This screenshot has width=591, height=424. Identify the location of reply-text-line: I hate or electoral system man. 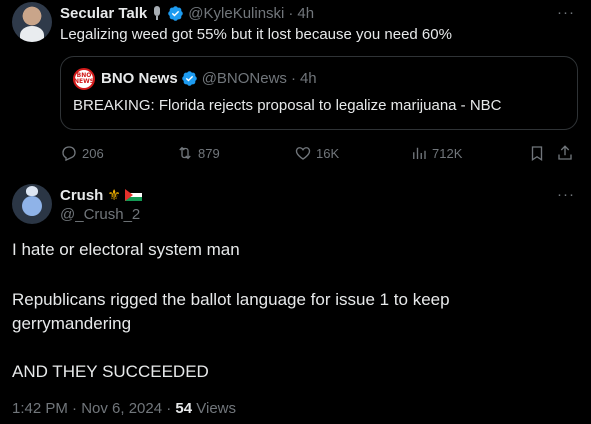
(126, 249).